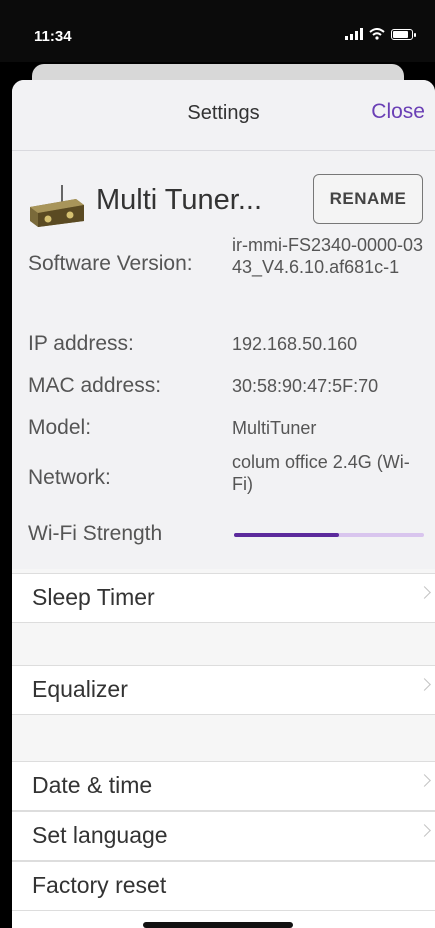  Describe the element at coordinates (377, 34) in the screenshot. I see `wifi-icon` at that location.